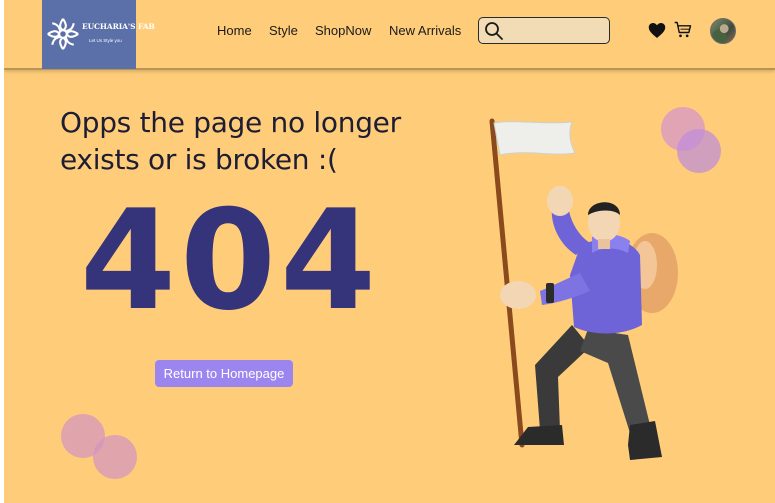 This screenshot has height=503, width=775. Describe the element at coordinates (723, 31) in the screenshot. I see `user-avatar` at that location.